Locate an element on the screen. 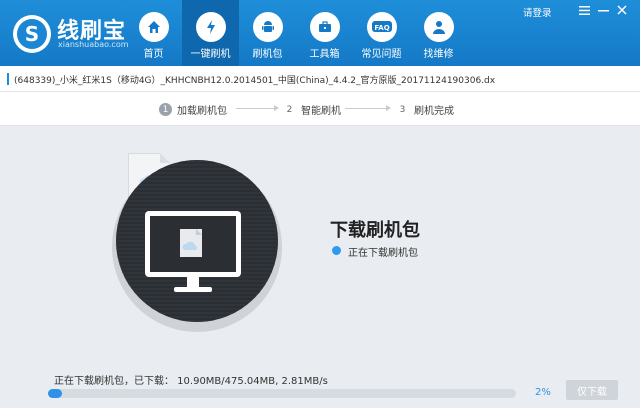  nav-one-click-flash: 一键刷机 is located at coordinates (210, 33).